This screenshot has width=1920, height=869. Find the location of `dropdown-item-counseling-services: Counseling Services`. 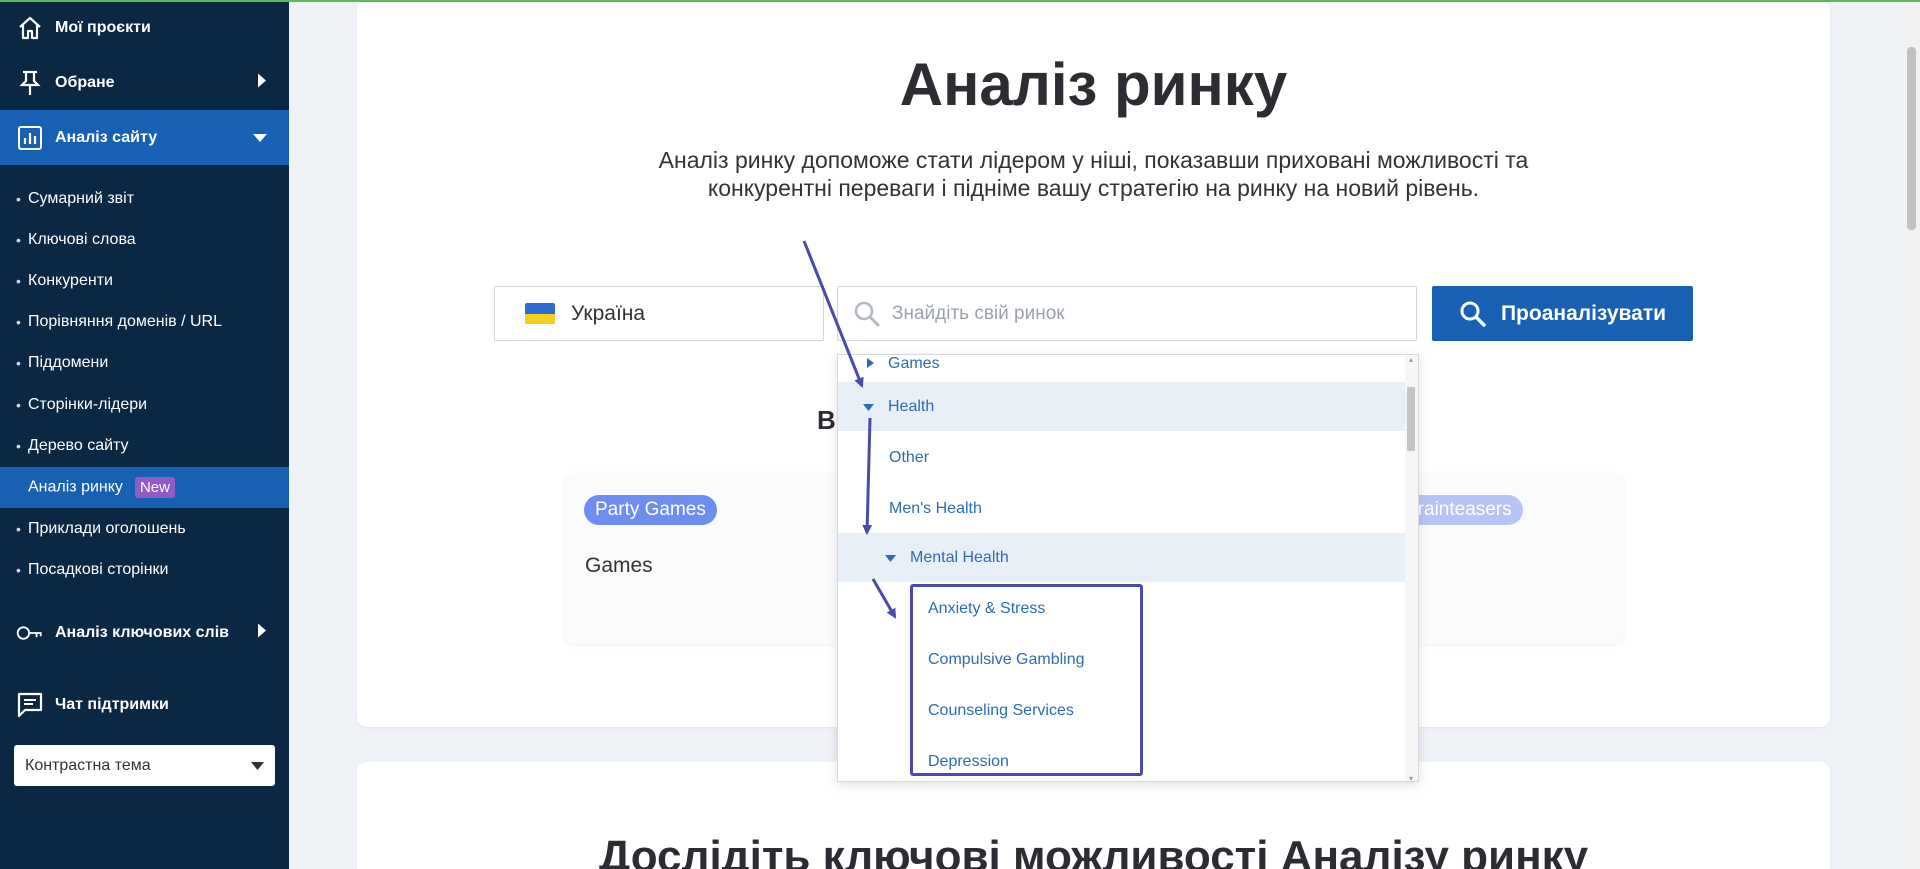

dropdown-item-counseling-services: Counseling Services is located at coordinates (1121, 710).